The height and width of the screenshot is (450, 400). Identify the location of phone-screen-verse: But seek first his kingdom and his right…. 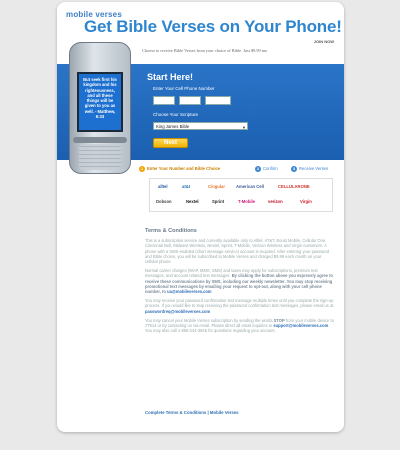
(100, 102).